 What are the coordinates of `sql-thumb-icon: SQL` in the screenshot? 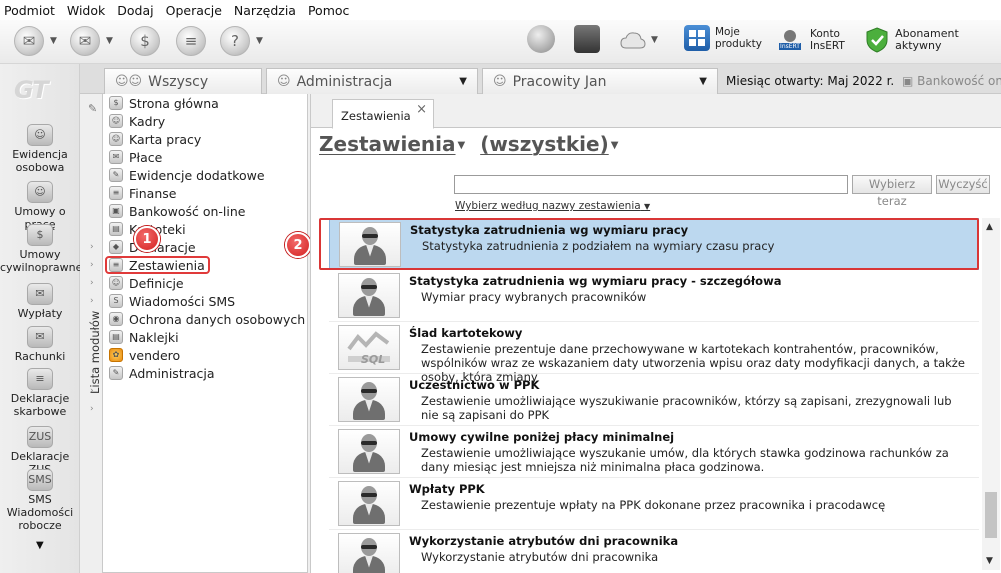 It's located at (369, 347).